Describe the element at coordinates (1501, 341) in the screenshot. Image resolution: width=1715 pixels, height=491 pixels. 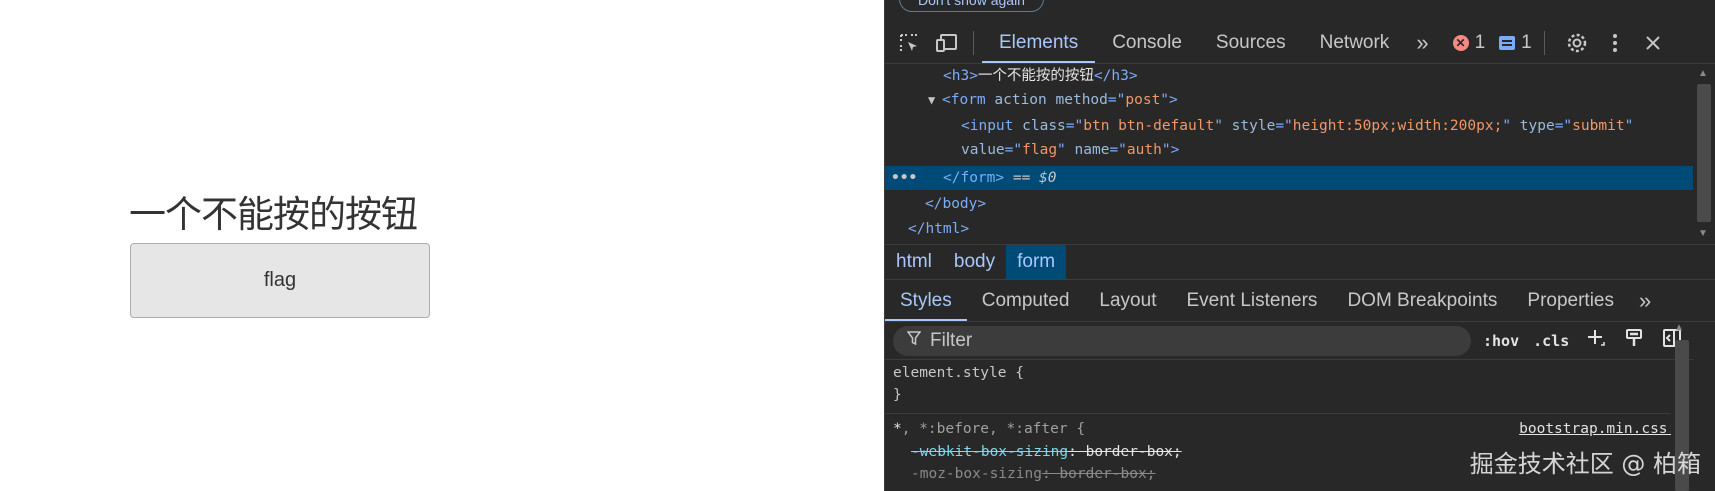
I see `hov-toggle: :hov` at that location.